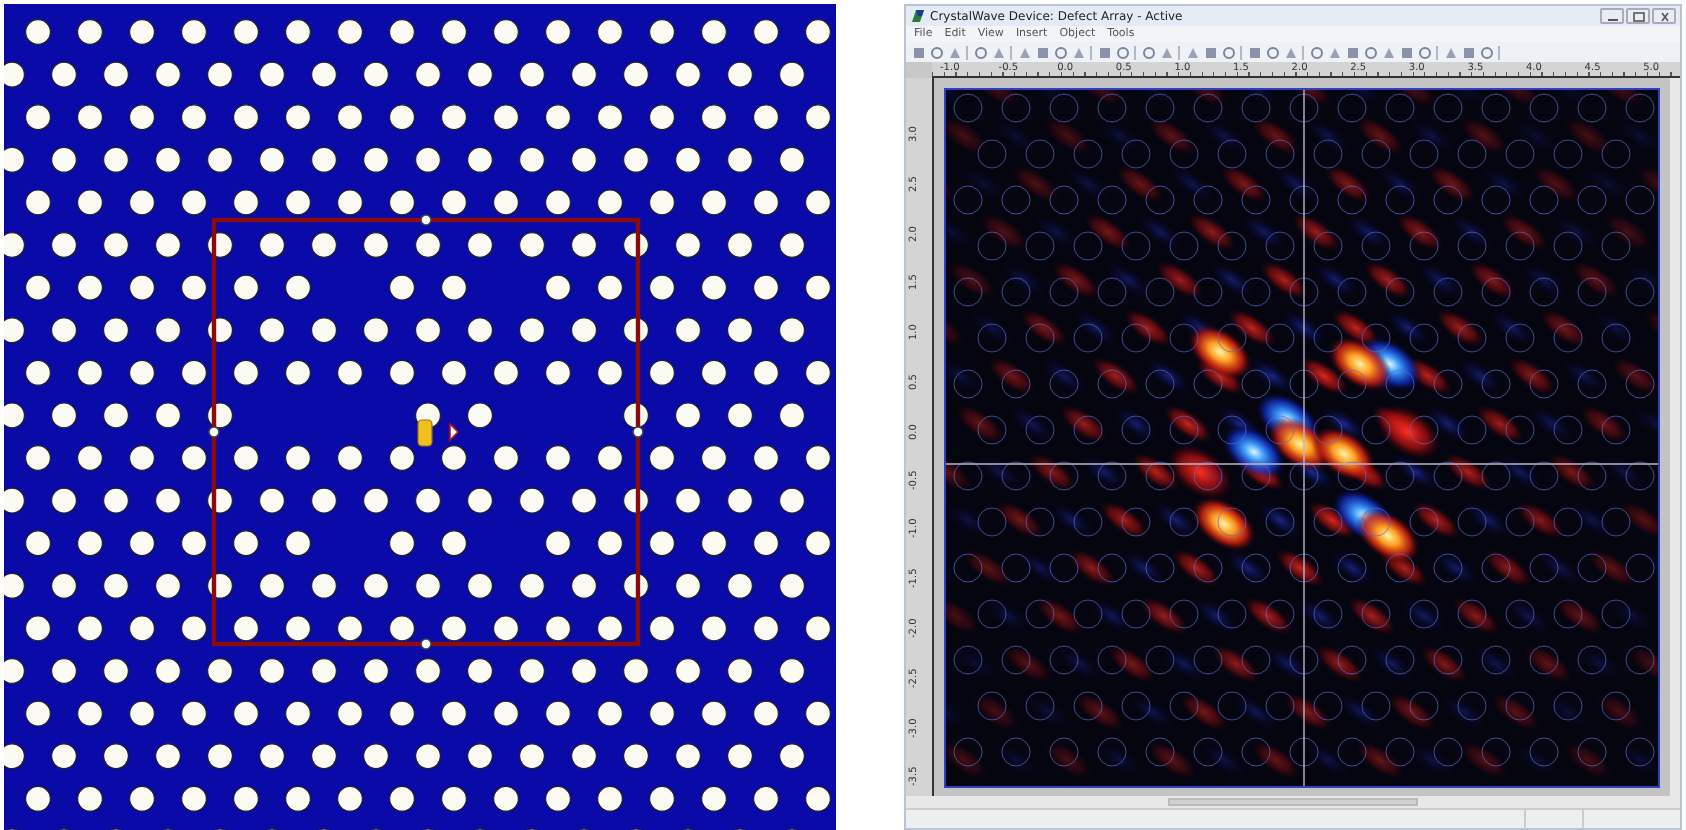 The image size is (1686, 830). I want to click on maximize-button, so click(1638, 16).